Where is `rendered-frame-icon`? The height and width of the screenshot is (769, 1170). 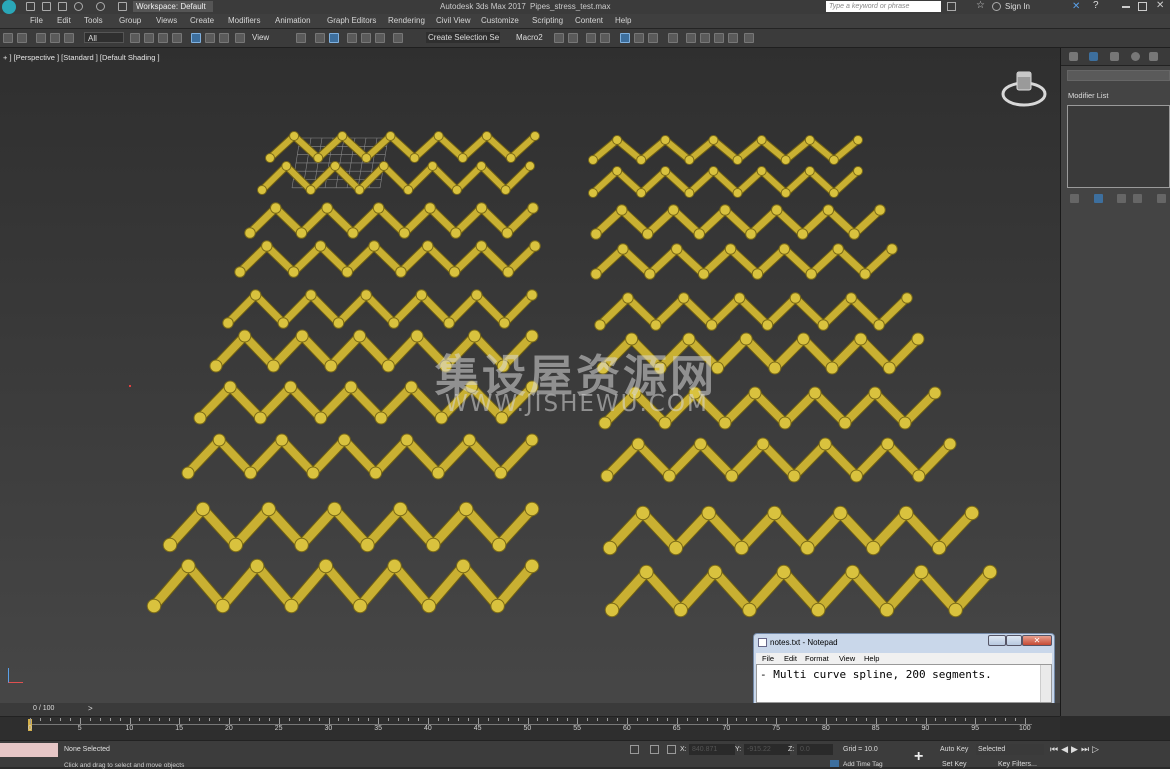 rendered-frame-icon is located at coordinates (705, 38).